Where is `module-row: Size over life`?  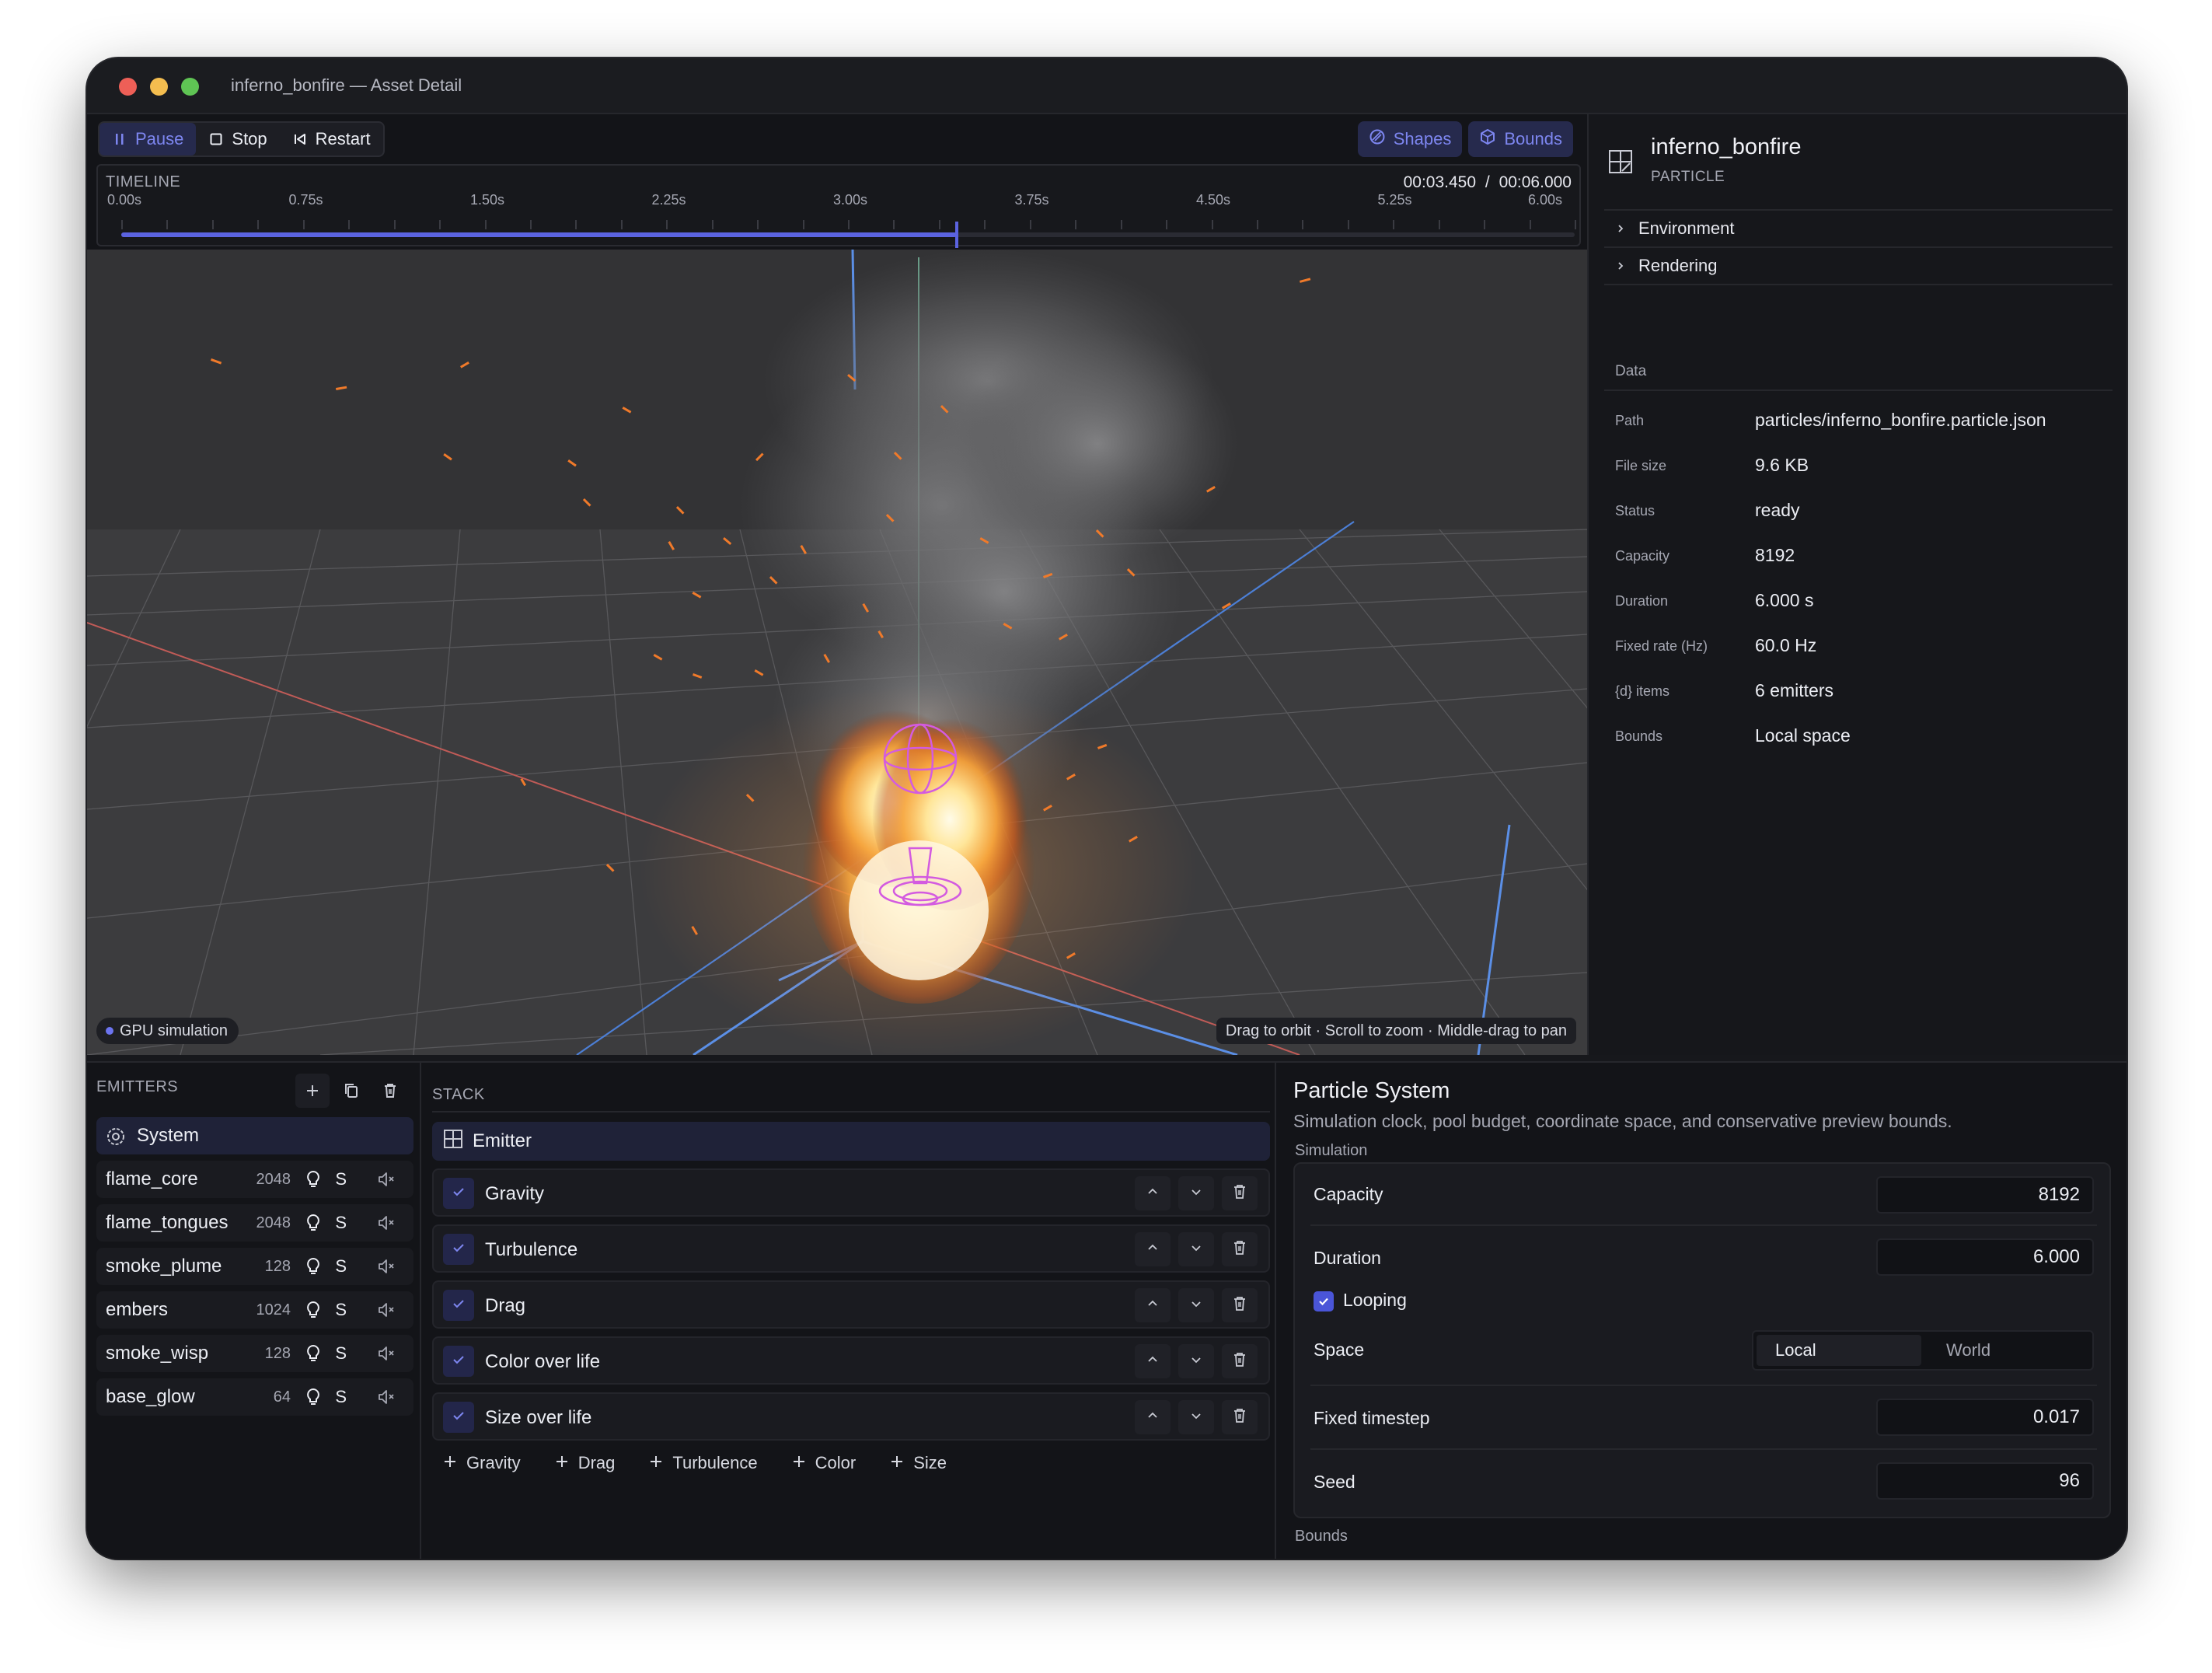
module-row: Size over life is located at coordinates (851, 1416).